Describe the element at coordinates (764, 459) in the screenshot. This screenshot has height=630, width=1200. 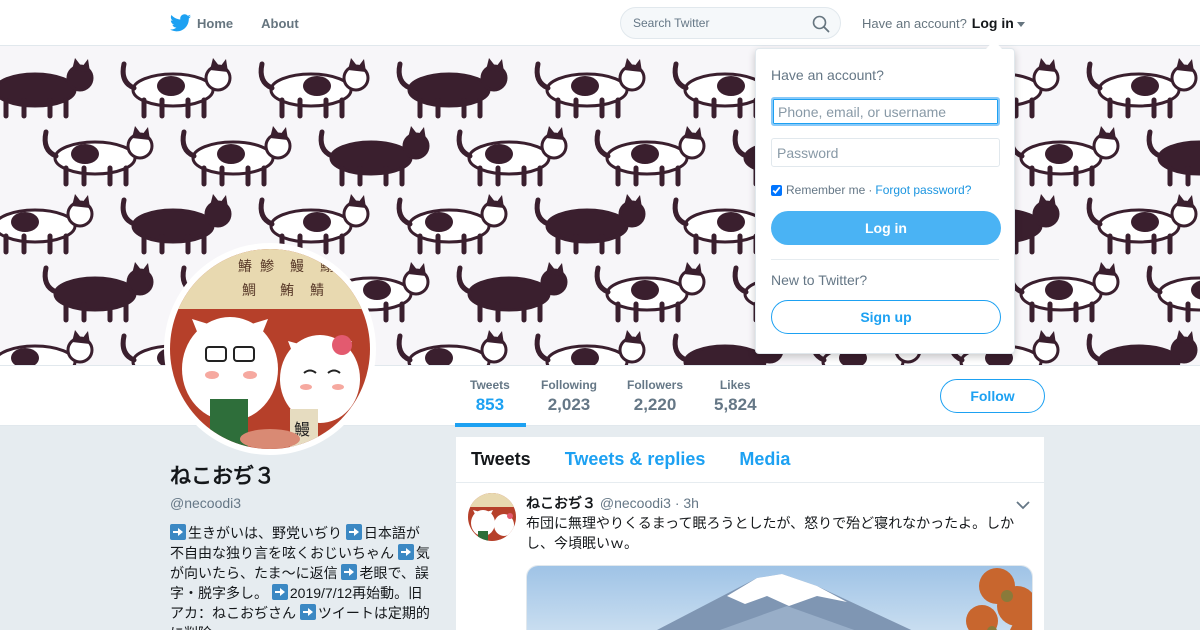
I see `tab-media: Media` at that location.